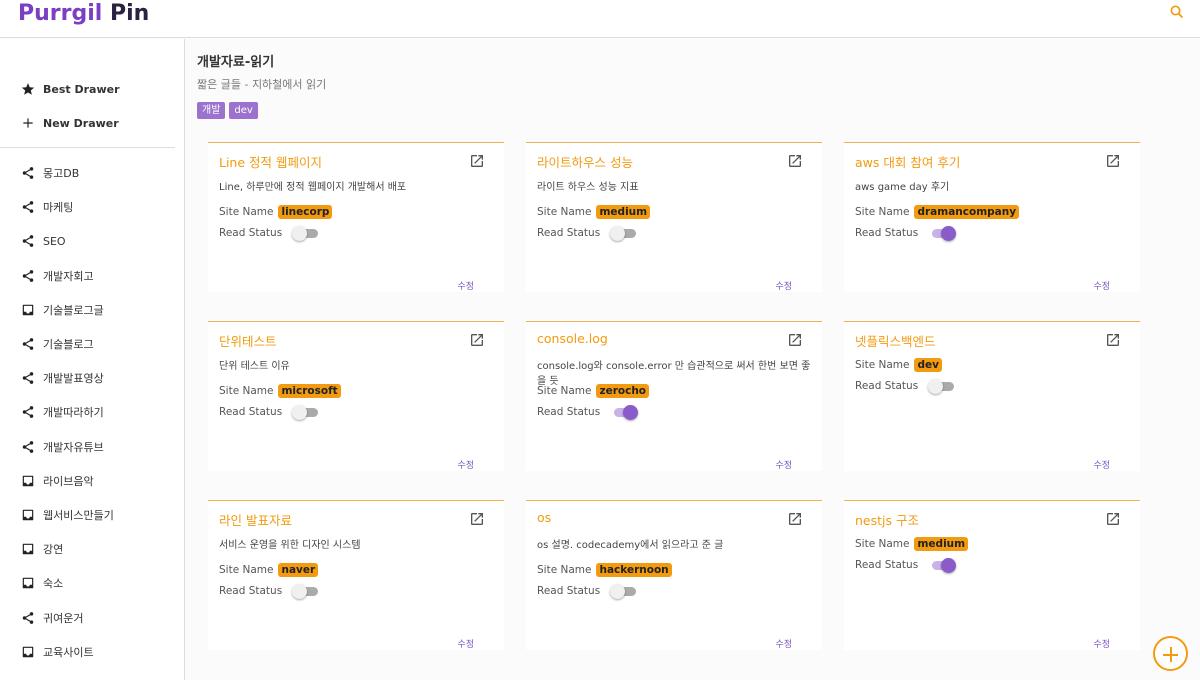  What do you see at coordinates (290, 545) in the screenshot?
I see `pin-description: 서비스 운영을 위한 디자인 시스템` at bounding box center [290, 545].